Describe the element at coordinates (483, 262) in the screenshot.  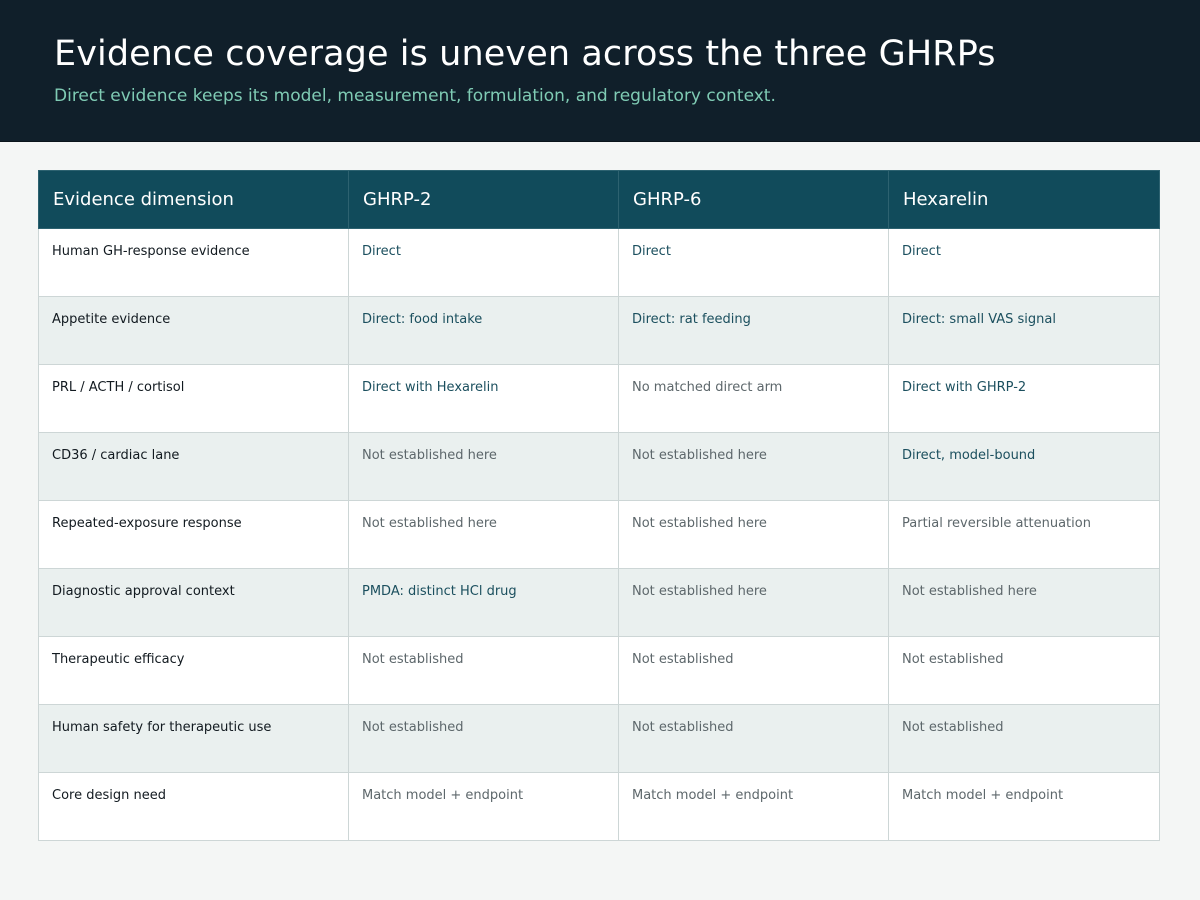
I see `cell-ghrp-2: Direct` at that location.